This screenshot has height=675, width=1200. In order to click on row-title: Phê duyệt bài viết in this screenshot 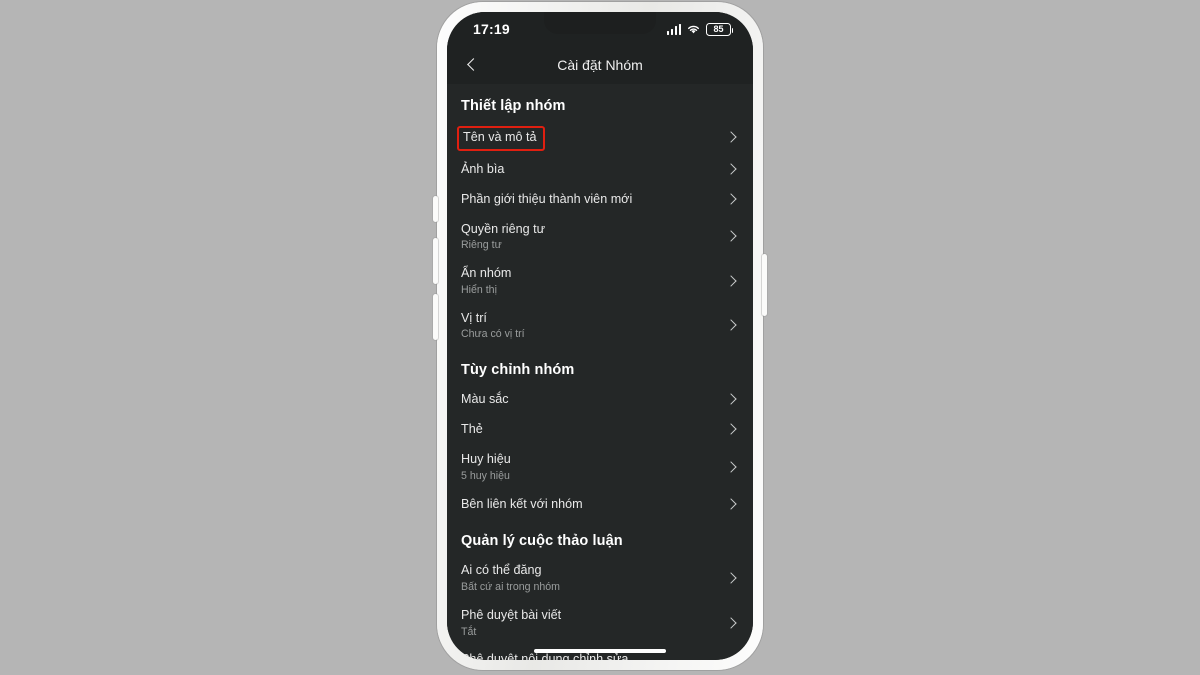, I will do `click(511, 614)`.